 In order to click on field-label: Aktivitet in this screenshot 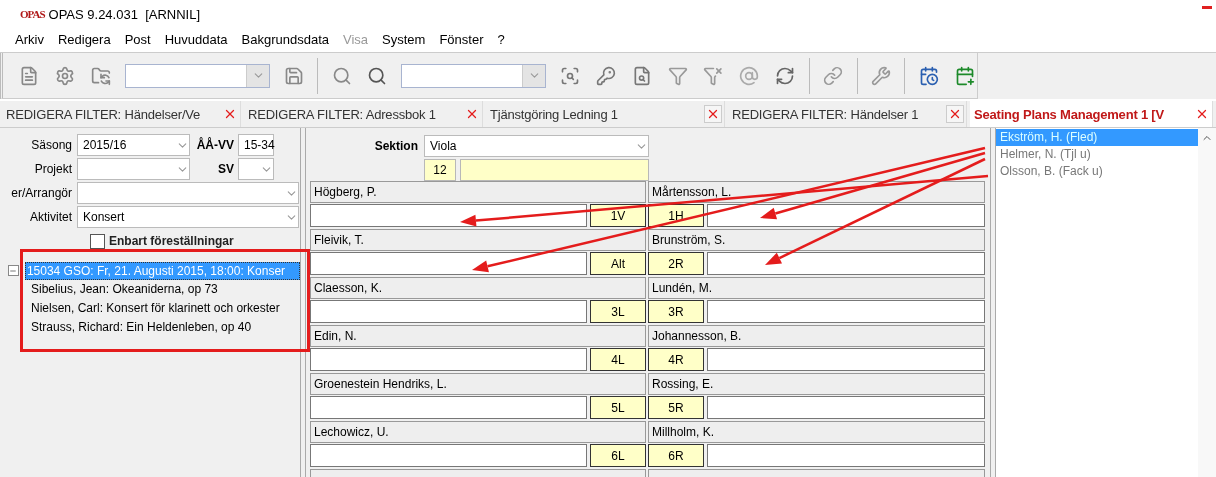, I will do `click(51, 217)`.